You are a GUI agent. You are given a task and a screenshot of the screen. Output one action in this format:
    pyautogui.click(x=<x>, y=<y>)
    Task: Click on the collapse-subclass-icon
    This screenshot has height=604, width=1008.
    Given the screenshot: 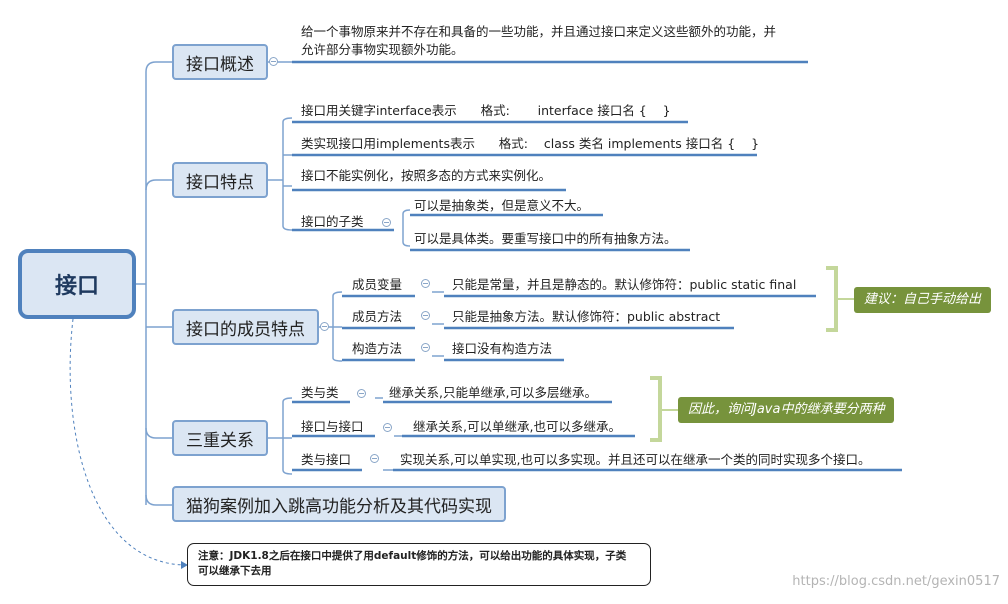 What is the action you would take?
    pyautogui.click(x=386, y=222)
    